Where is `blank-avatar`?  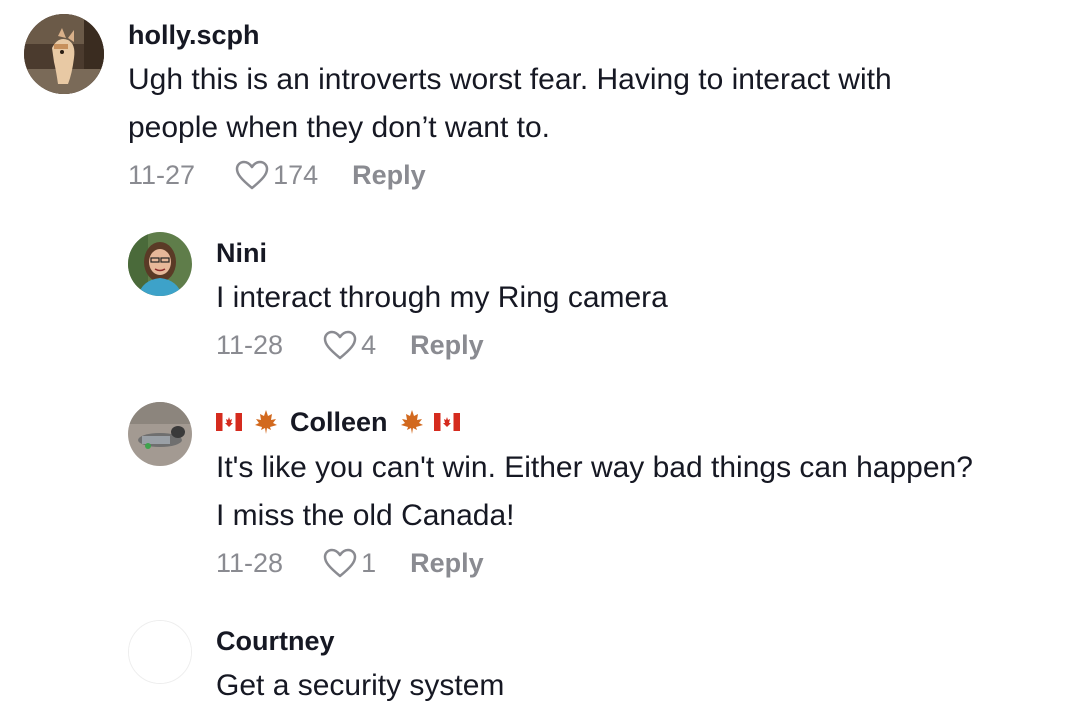
blank-avatar is located at coordinates (160, 652).